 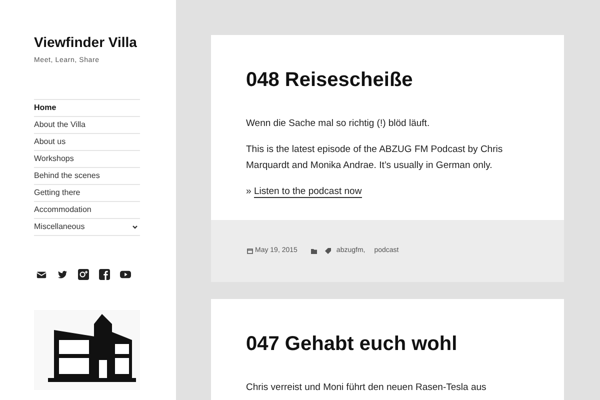 What do you see at coordinates (367, 388) in the screenshot?
I see `post-paragraph: Chris verreist und Moni führt den neuen Rasen-Tesla aus` at bounding box center [367, 388].